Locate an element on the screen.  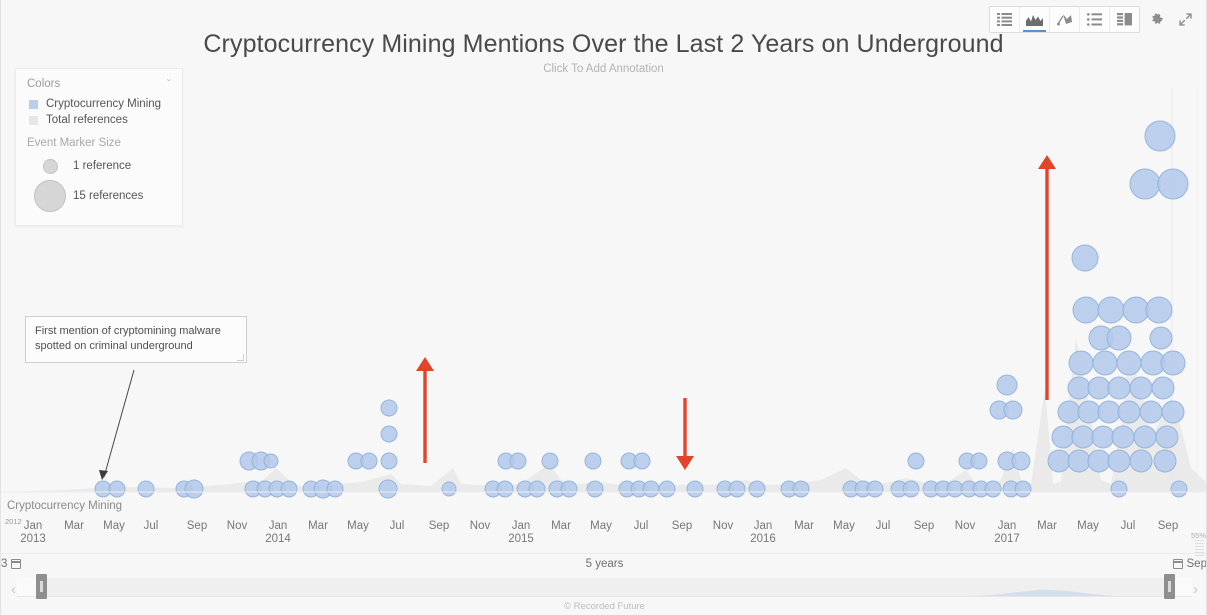
scrubber-handle-start is located at coordinates (41, 586).